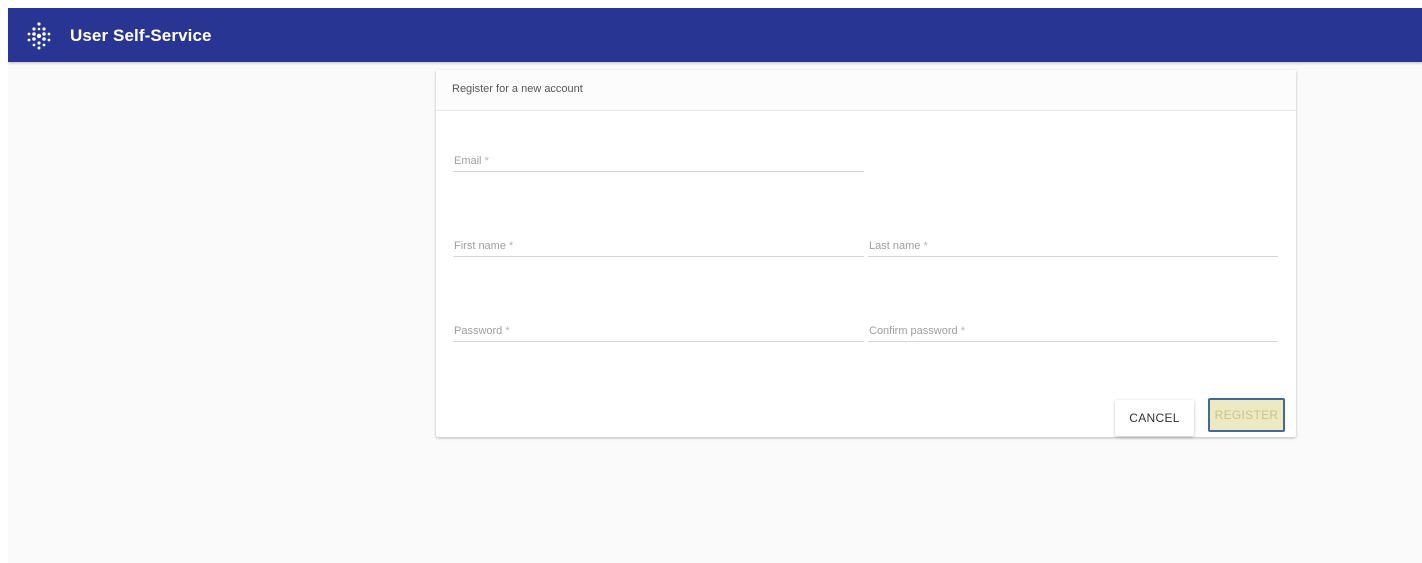 This screenshot has width=1422, height=563. I want to click on confirm-password-label: Confirm password *, so click(917, 331).